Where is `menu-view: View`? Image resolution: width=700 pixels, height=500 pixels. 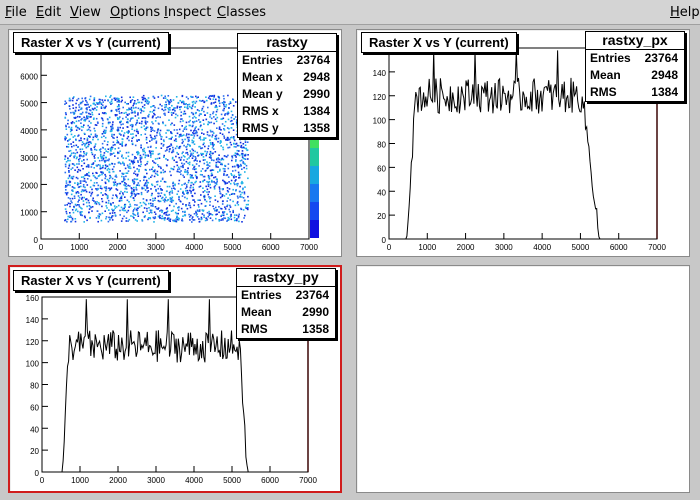
menu-view: View is located at coordinates (85, 12).